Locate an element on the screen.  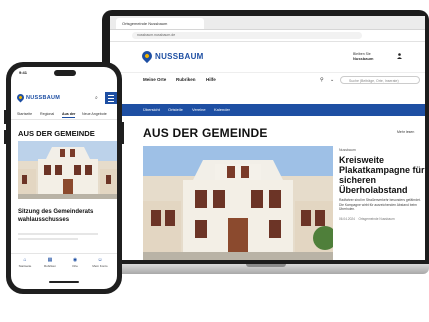
tab-aus-der-gemeinde: Aus der is located at coordinates (69, 115).